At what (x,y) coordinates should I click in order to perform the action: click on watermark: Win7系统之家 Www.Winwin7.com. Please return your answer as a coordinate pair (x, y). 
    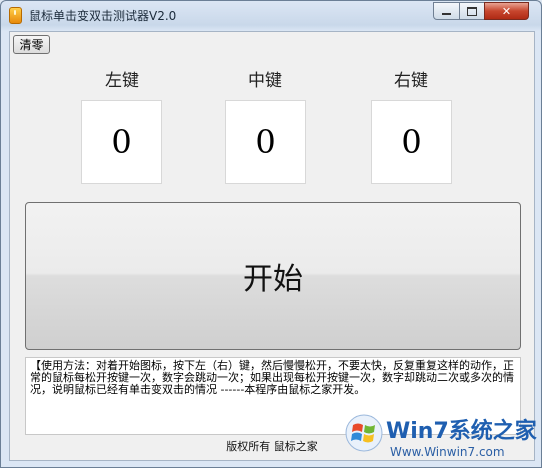
    Looking at the image, I should click on (438, 436).